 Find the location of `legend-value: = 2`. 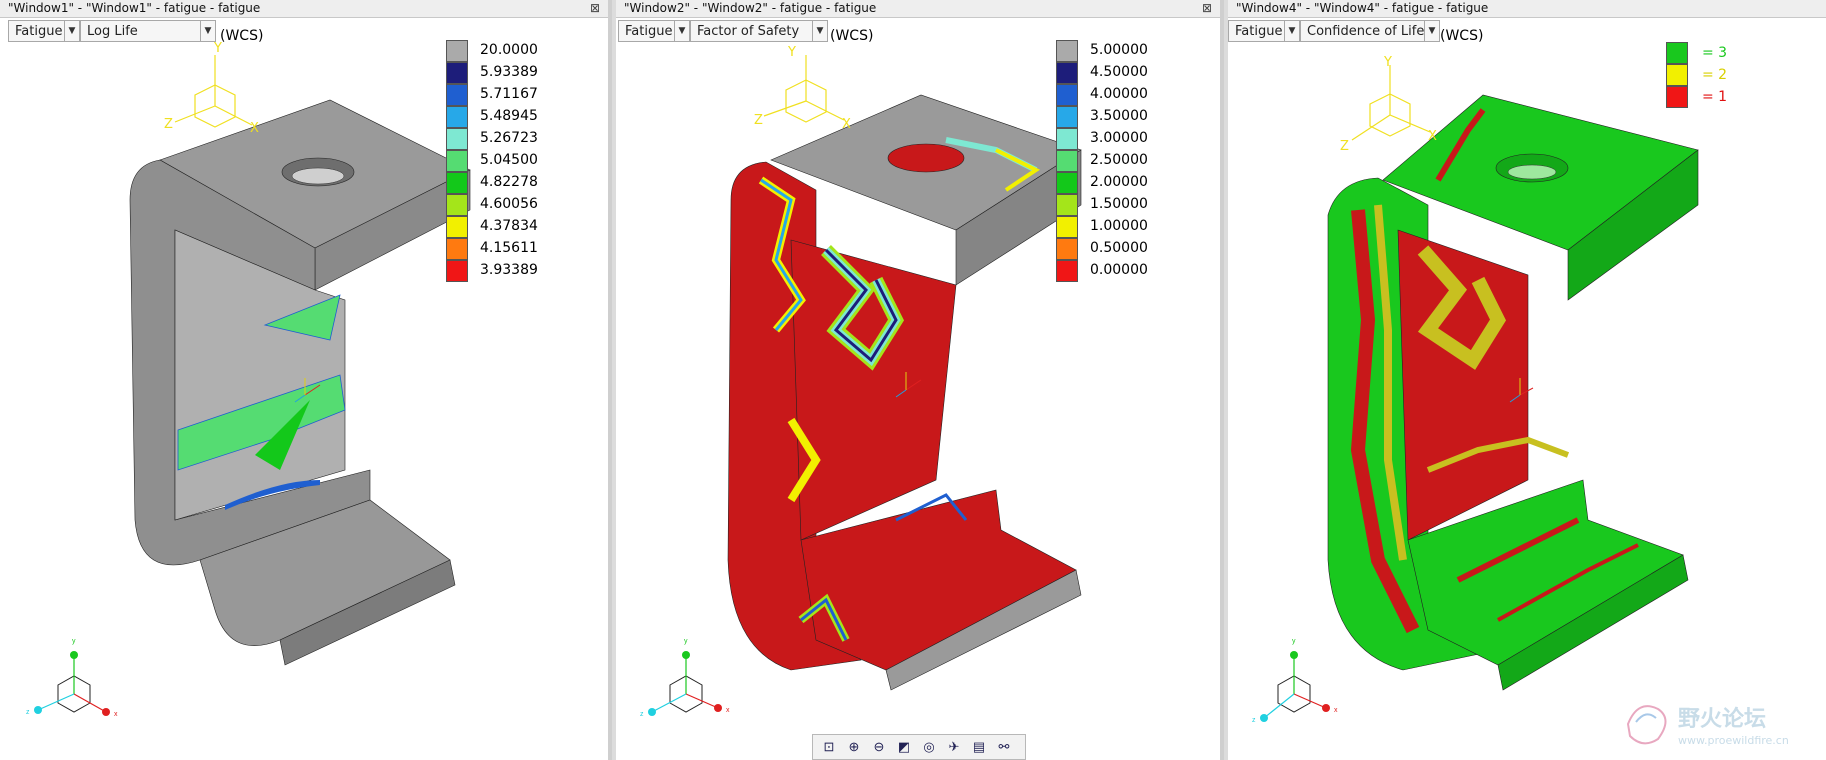

legend-value: = 2 is located at coordinates (1715, 75).